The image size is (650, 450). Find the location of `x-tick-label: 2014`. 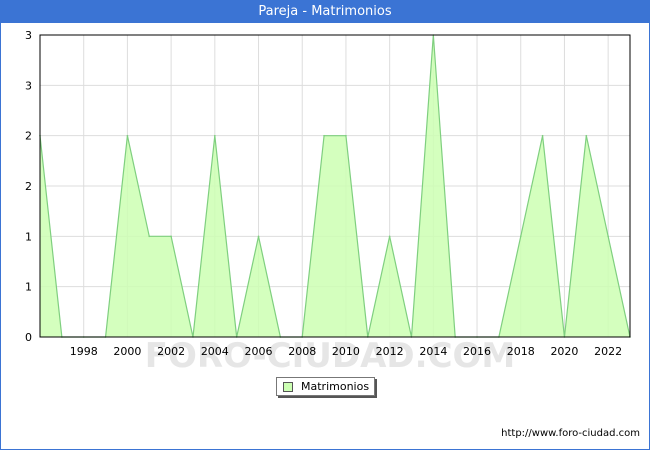

x-tick-label: 2014 is located at coordinates (433, 351).